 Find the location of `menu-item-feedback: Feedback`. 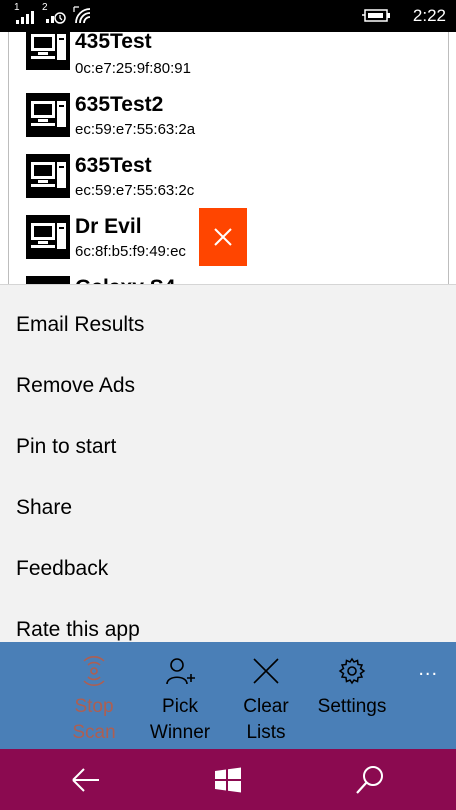

menu-item-feedback: Feedback is located at coordinates (62, 569).